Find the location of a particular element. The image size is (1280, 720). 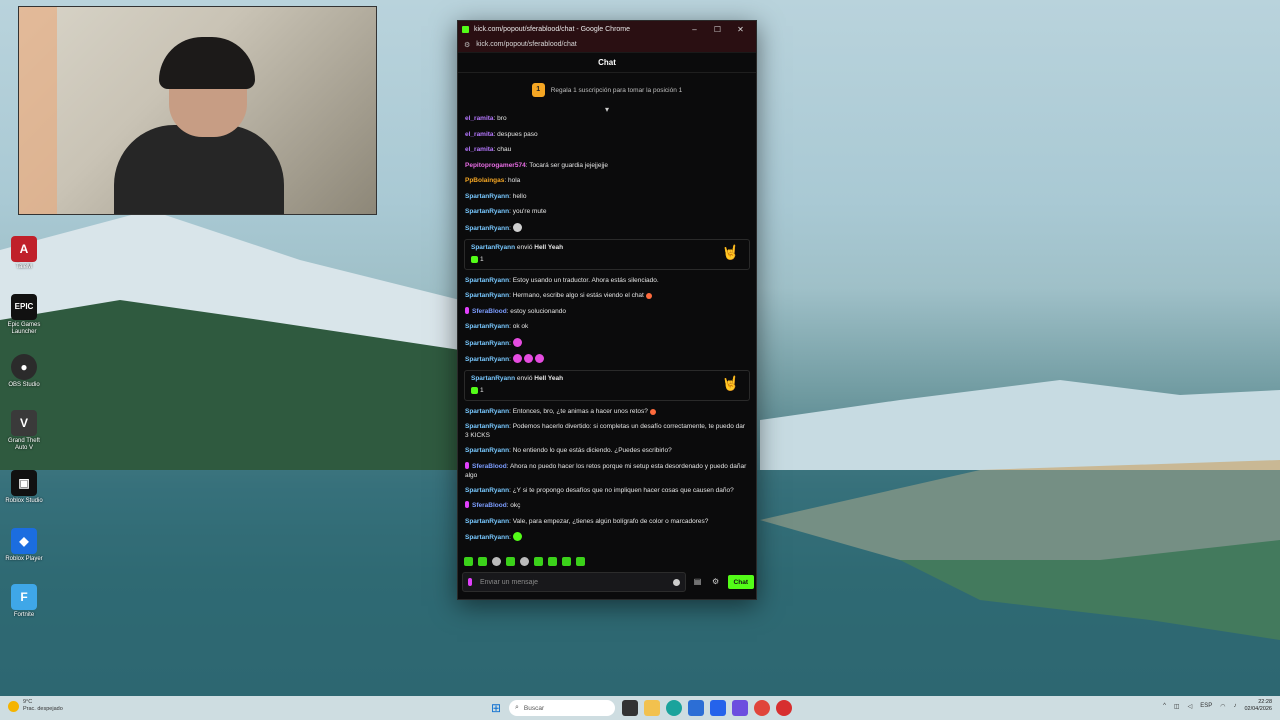

weather-widget: 9°C Prac. despejado is located at coordinates (35, 706).